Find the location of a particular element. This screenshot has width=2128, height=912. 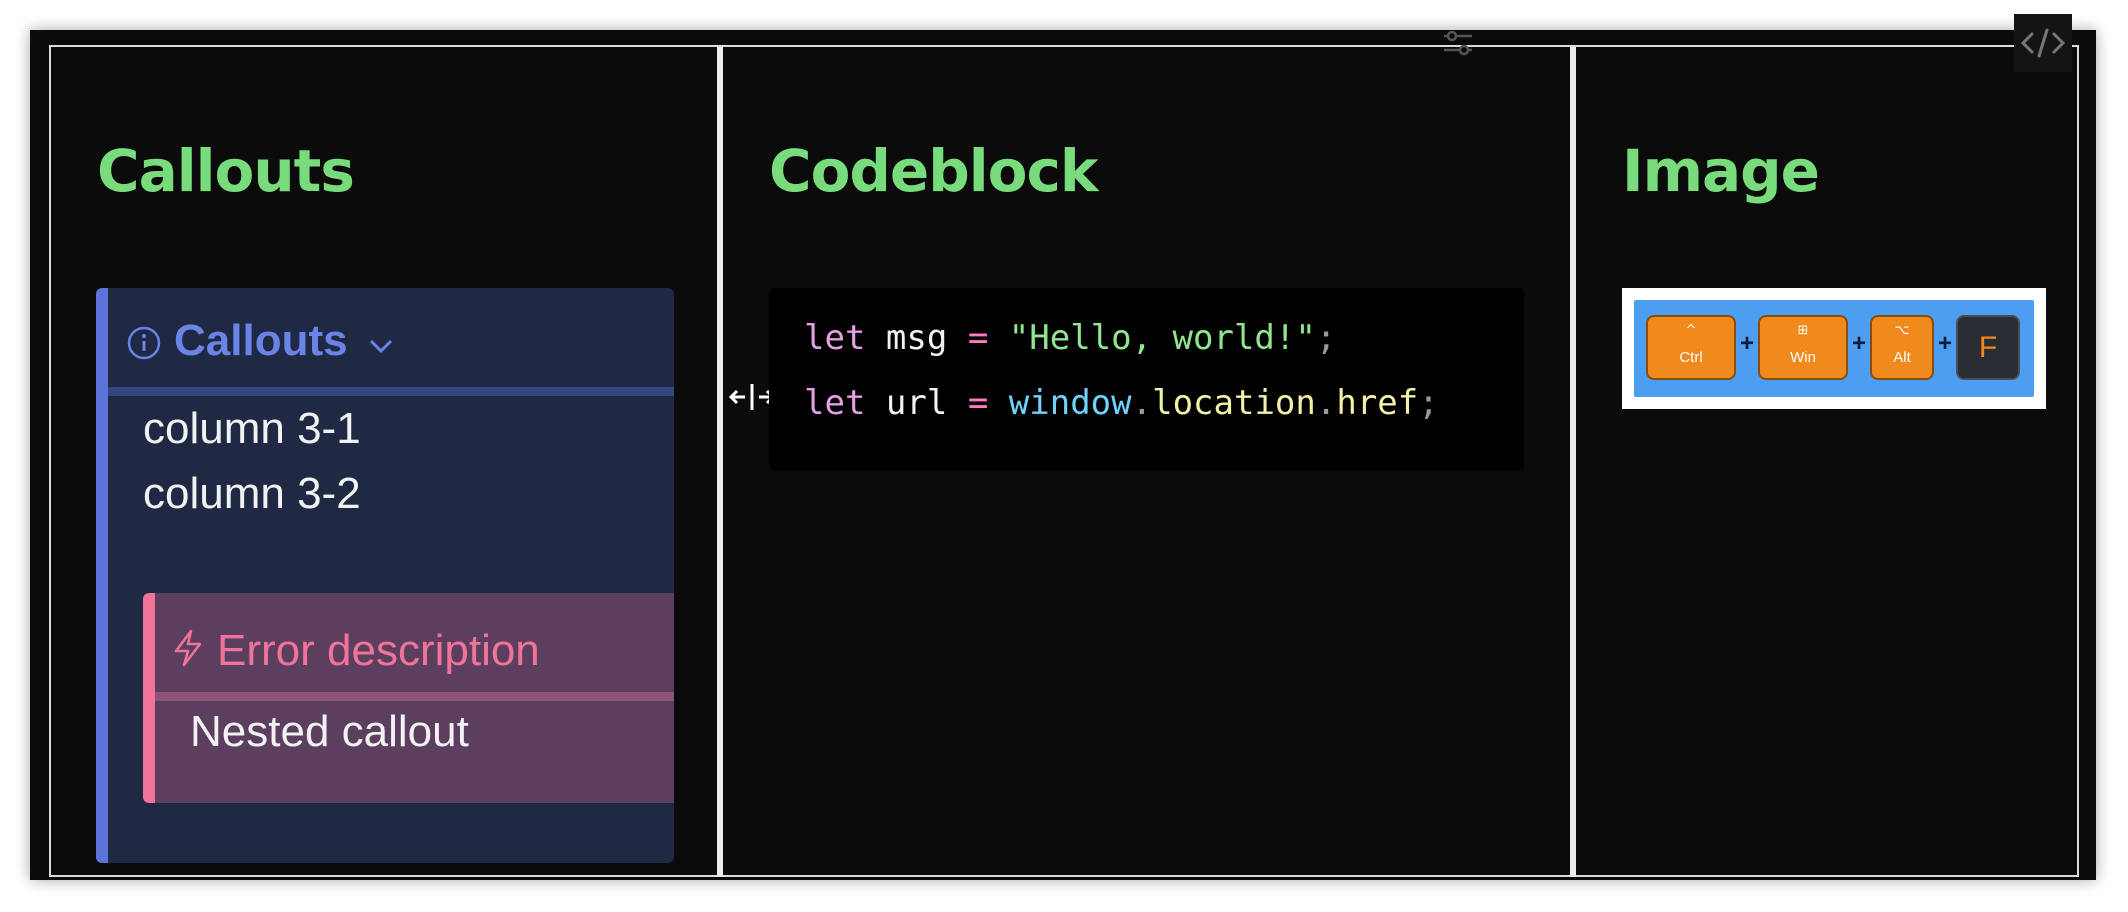

code-token: "Hello, world!" is located at coordinates (1162, 338).